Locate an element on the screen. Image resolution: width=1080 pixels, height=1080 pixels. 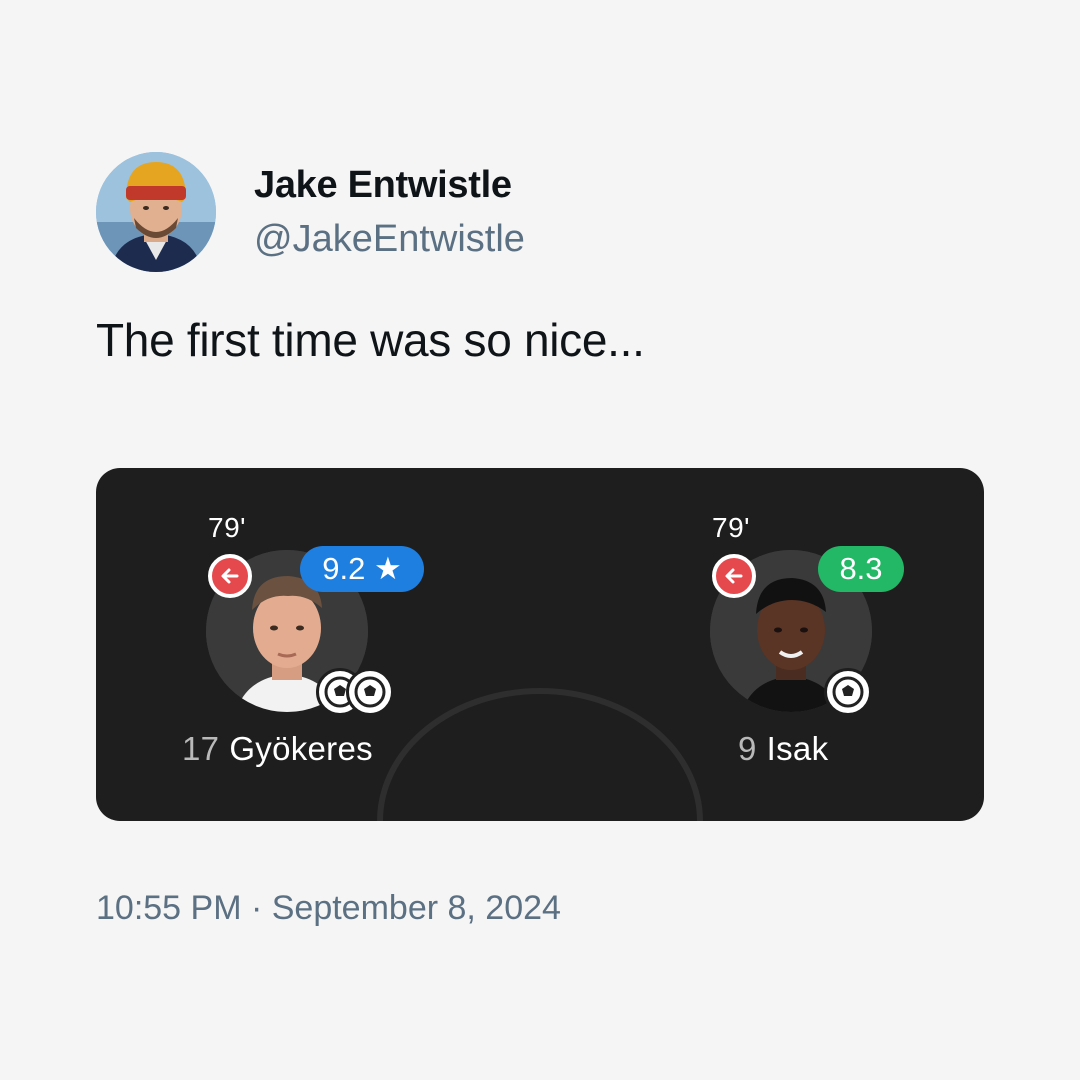
player-name: Gyökeres is located at coordinates (301, 748).